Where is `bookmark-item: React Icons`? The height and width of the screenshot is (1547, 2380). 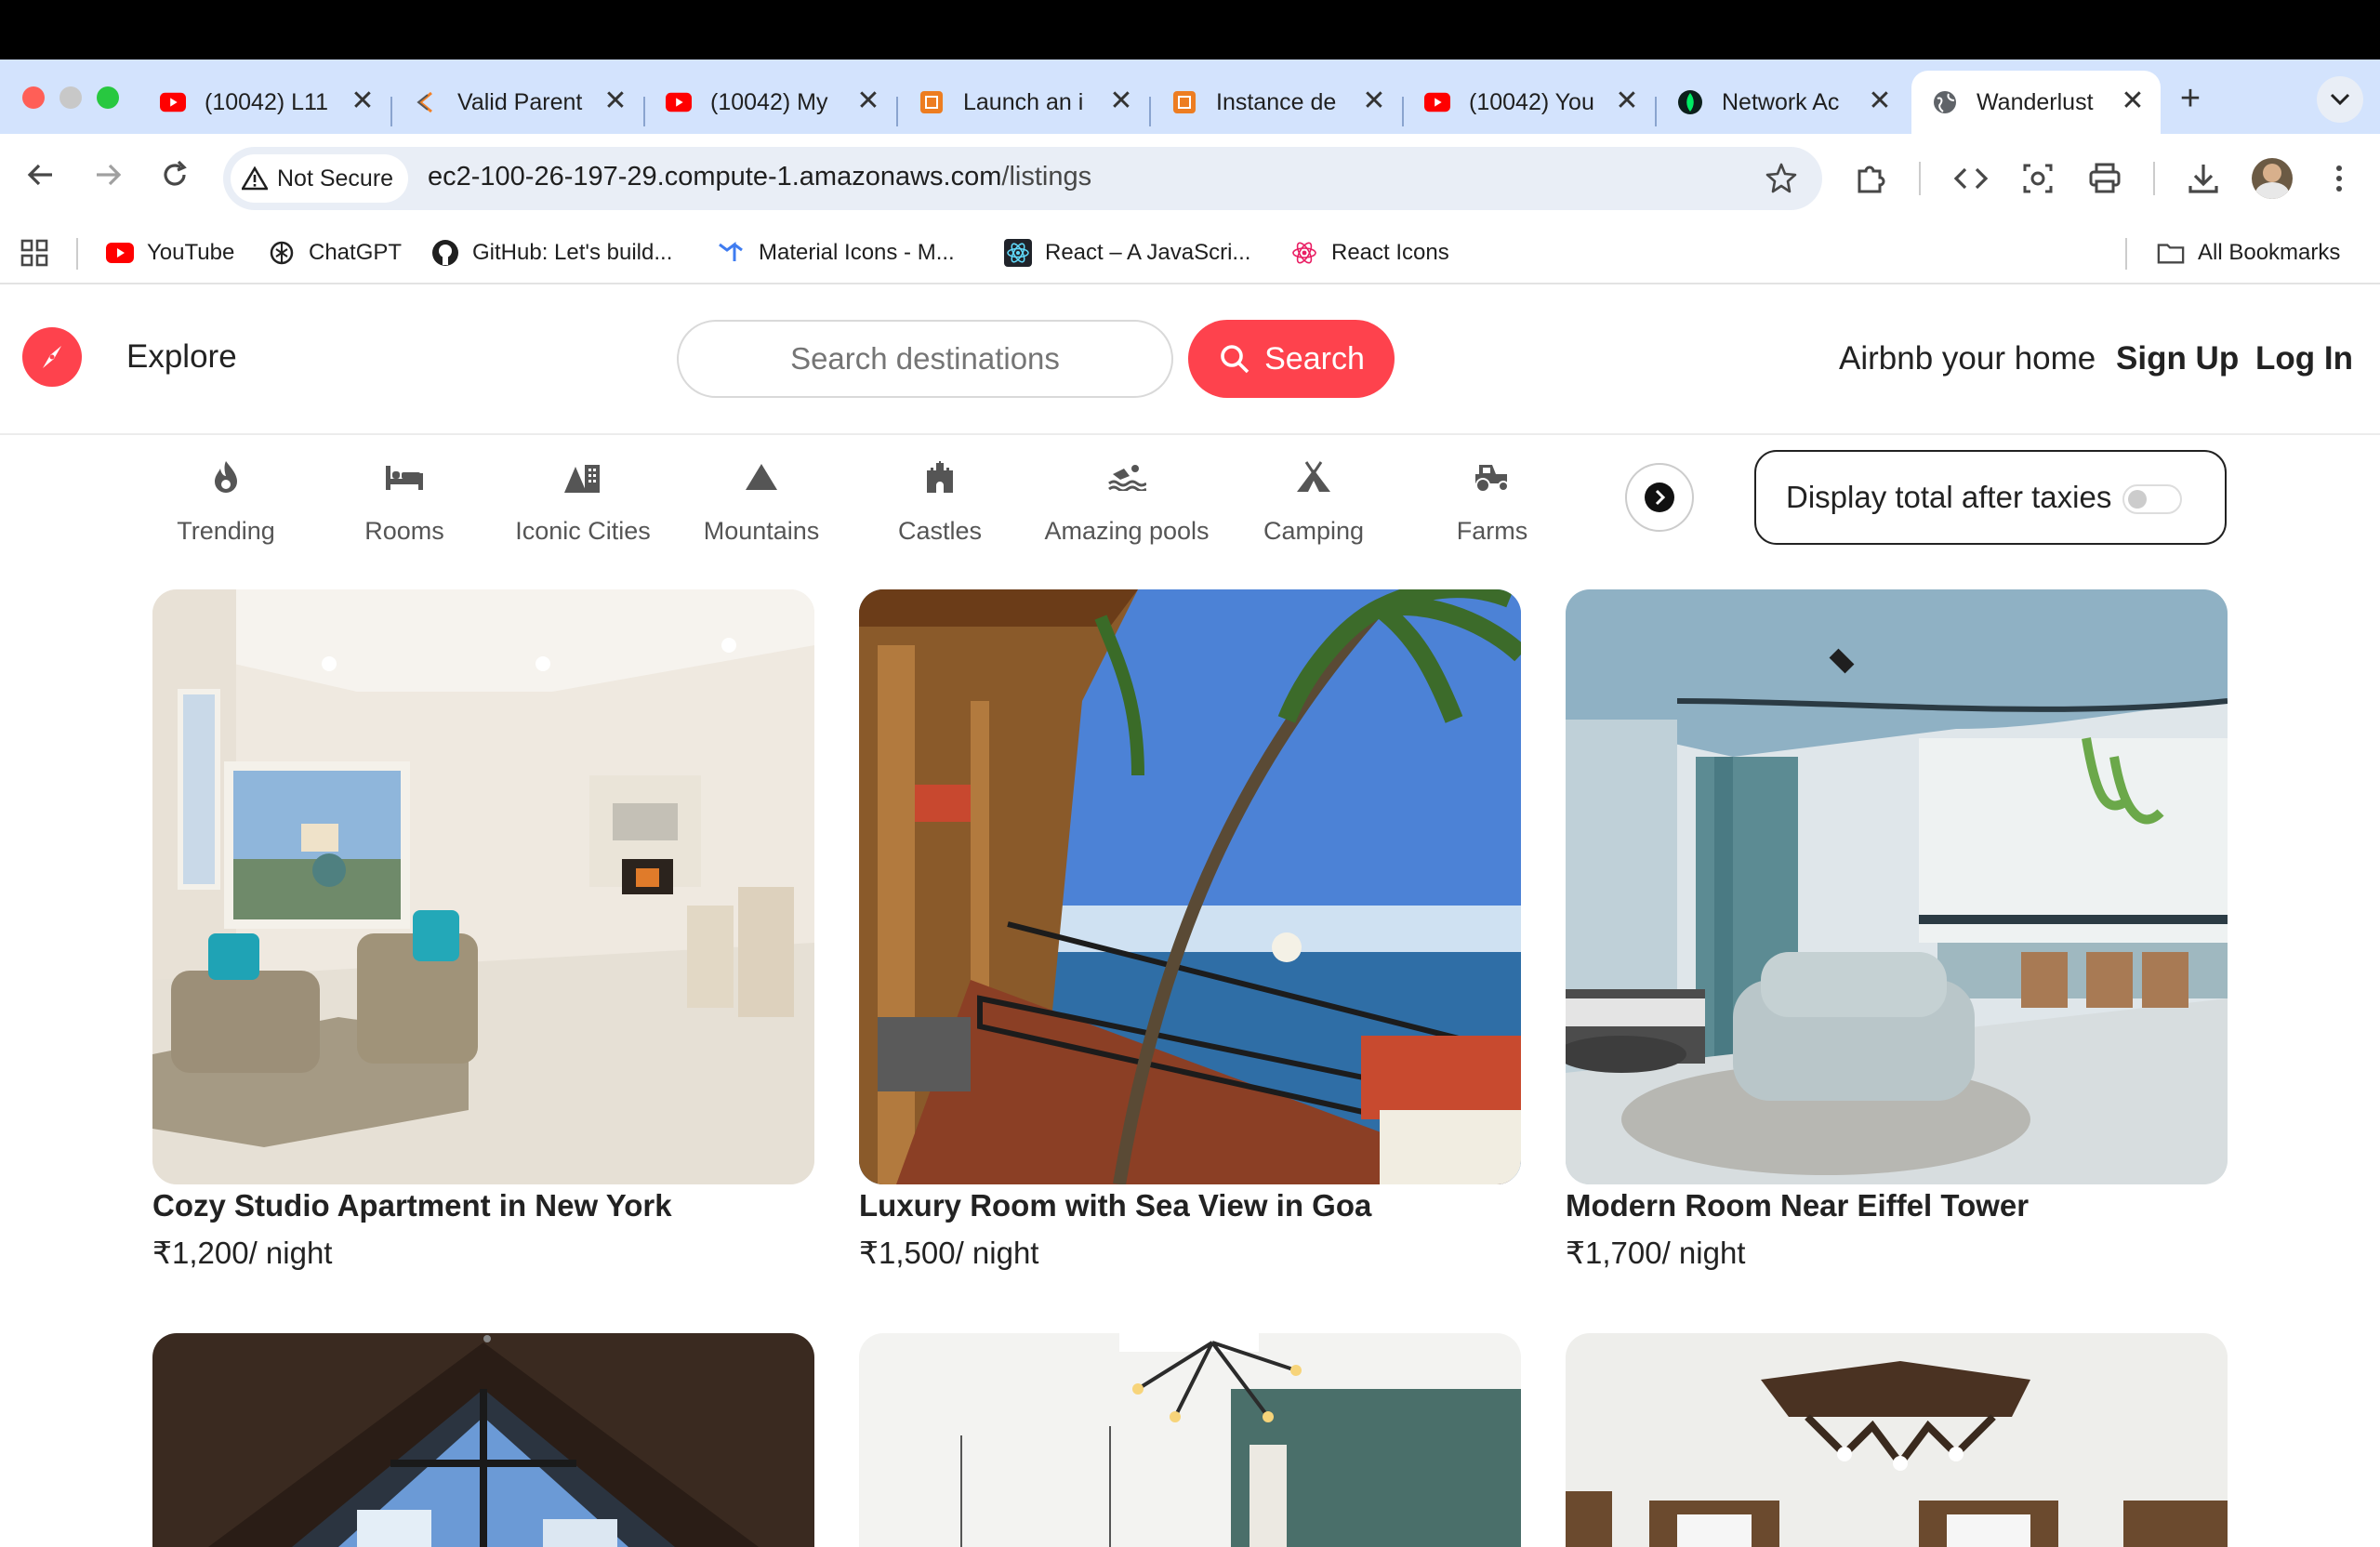 bookmark-item: React Icons is located at coordinates (1369, 252).